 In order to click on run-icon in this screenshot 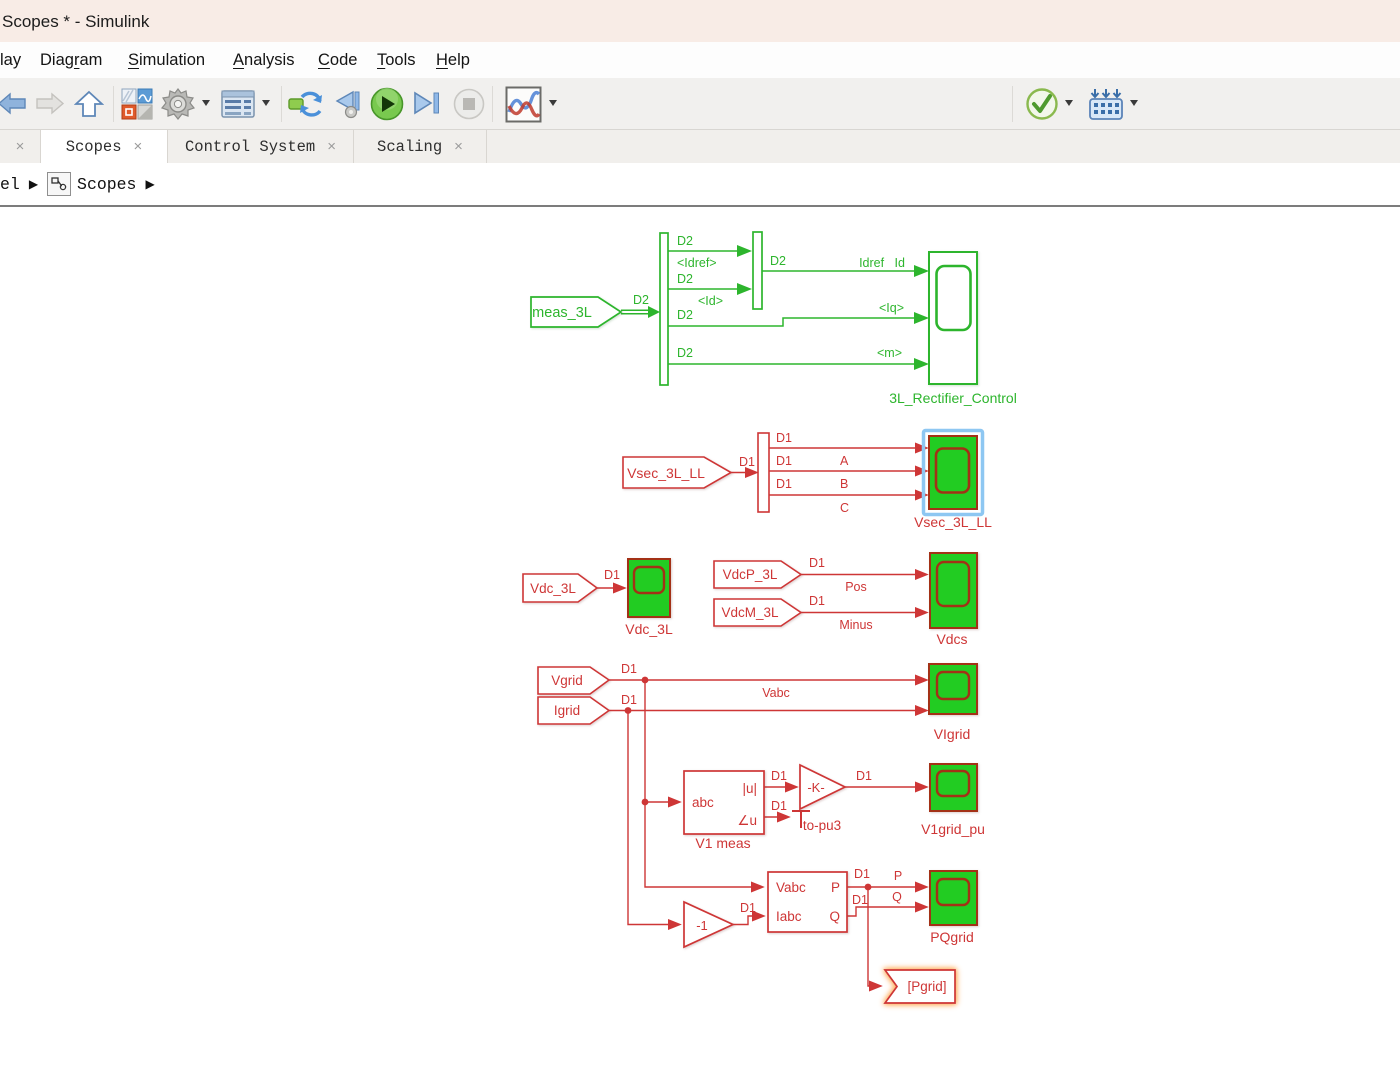, I will do `click(387, 104)`.